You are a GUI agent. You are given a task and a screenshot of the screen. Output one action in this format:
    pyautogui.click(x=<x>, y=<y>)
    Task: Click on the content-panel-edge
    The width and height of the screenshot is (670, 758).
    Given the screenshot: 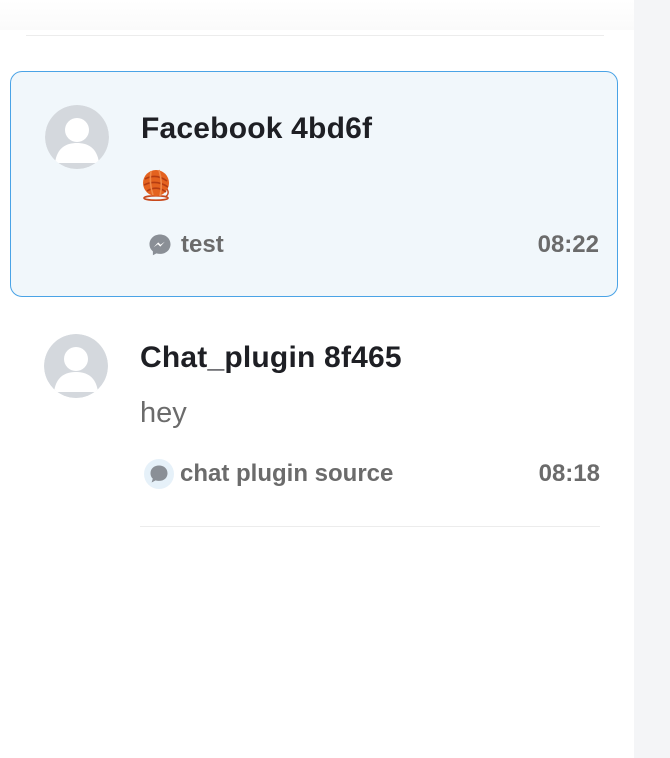 What is the action you would take?
    pyautogui.click(x=652, y=379)
    